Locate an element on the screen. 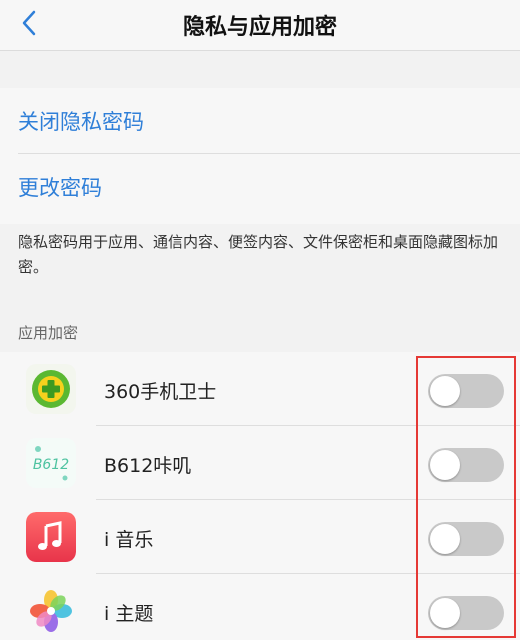  encryption-toggle-itheme is located at coordinates (466, 613).